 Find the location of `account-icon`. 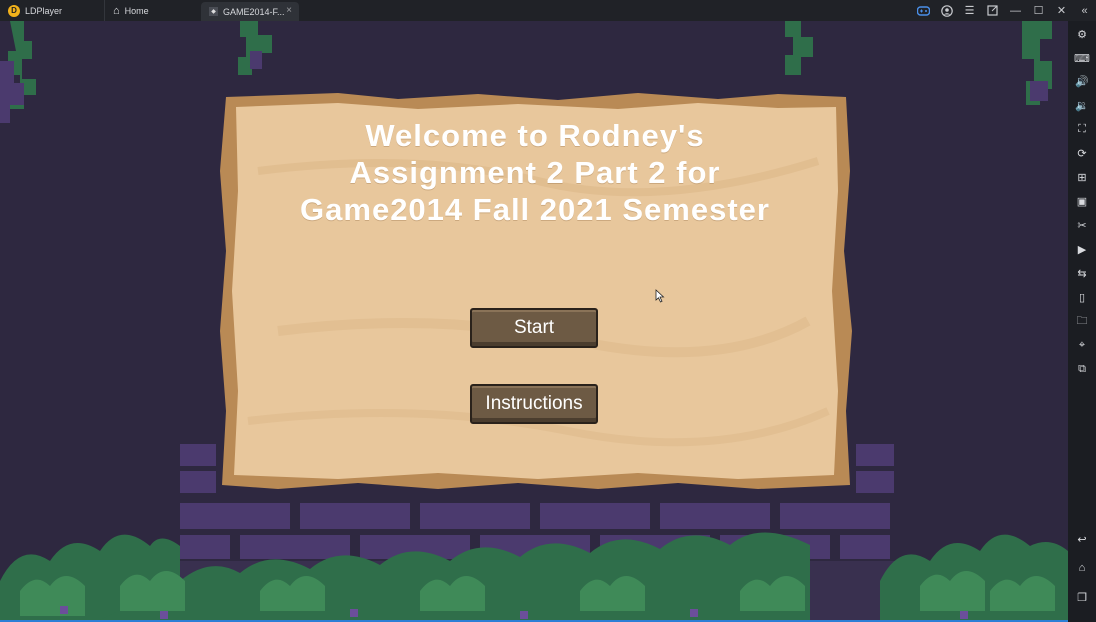

account-icon is located at coordinates (946, 10).